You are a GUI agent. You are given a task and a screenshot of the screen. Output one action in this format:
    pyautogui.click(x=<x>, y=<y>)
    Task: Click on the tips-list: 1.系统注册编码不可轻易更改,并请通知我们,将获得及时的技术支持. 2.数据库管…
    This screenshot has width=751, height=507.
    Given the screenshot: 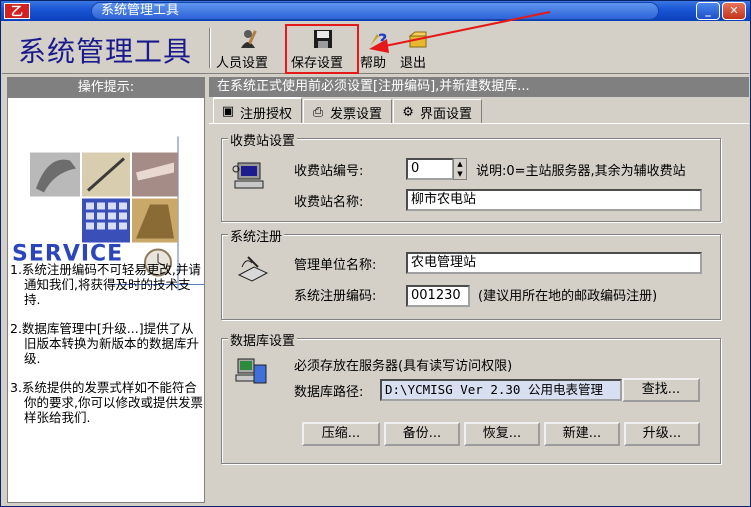 What is the action you would take?
    pyautogui.click(x=107, y=350)
    